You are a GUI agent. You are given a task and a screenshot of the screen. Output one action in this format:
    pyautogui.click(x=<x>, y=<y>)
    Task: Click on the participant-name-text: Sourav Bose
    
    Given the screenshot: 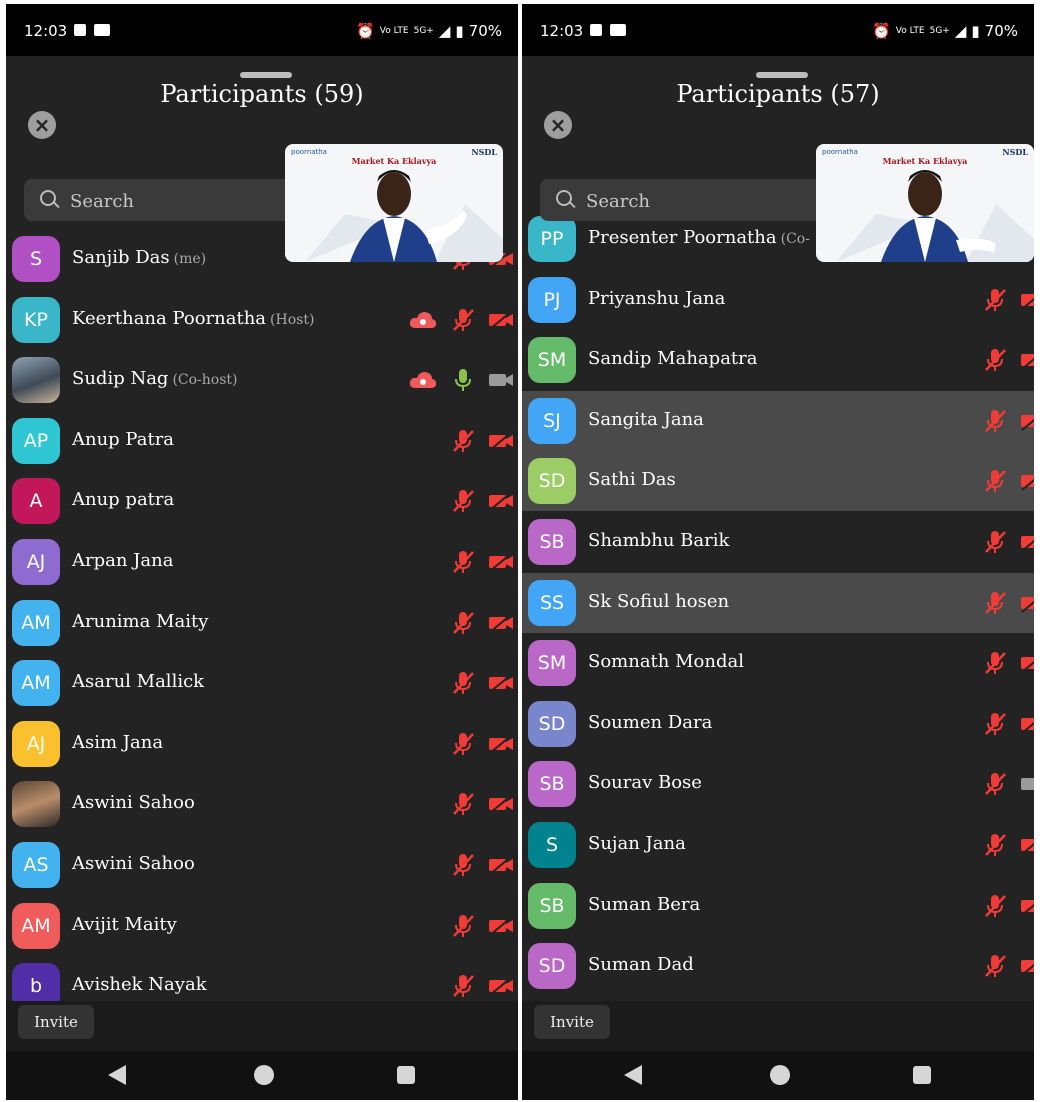 What is the action you would take?
    pyautogui.click(x=645, y=783)
    